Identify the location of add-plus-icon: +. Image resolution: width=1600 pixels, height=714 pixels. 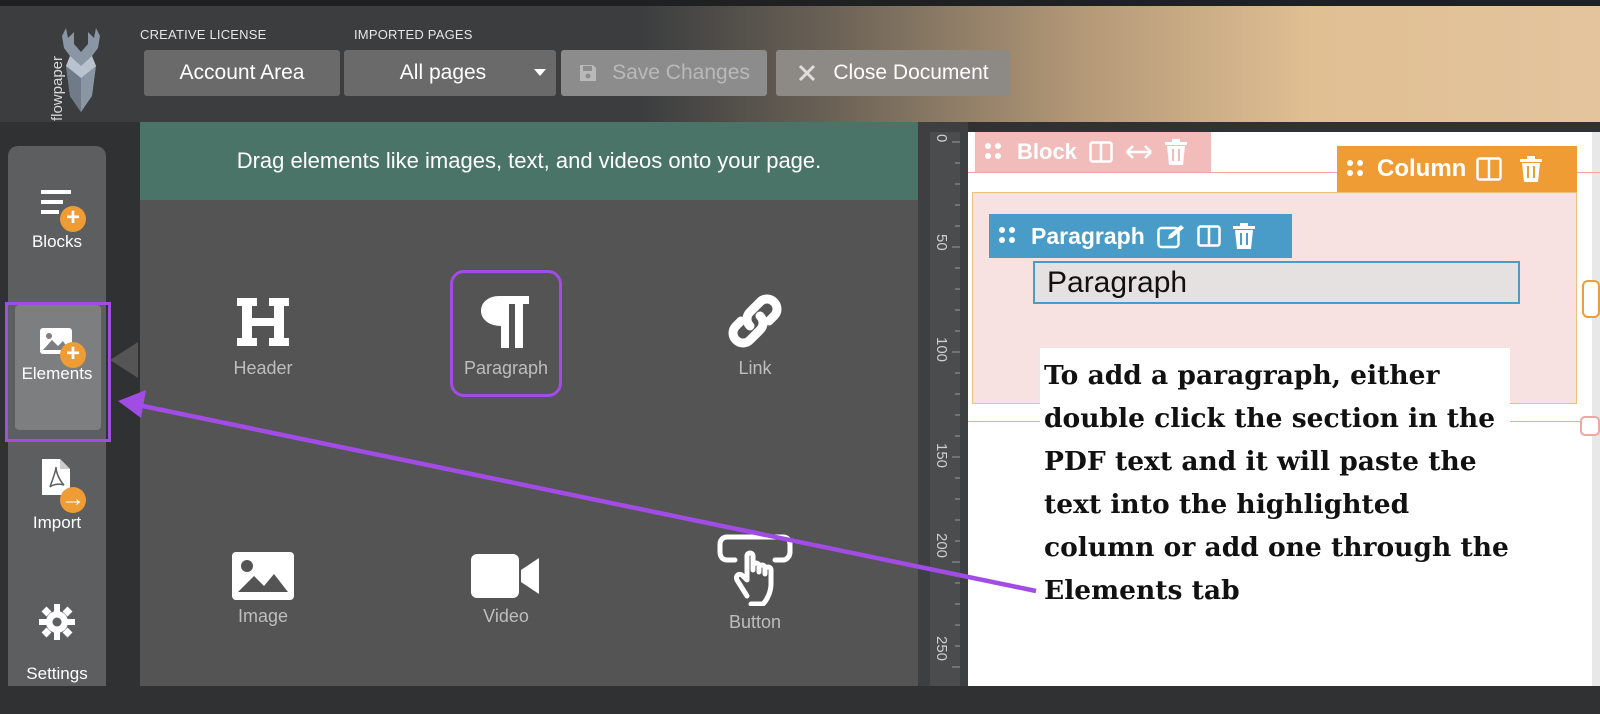
(73, 219).